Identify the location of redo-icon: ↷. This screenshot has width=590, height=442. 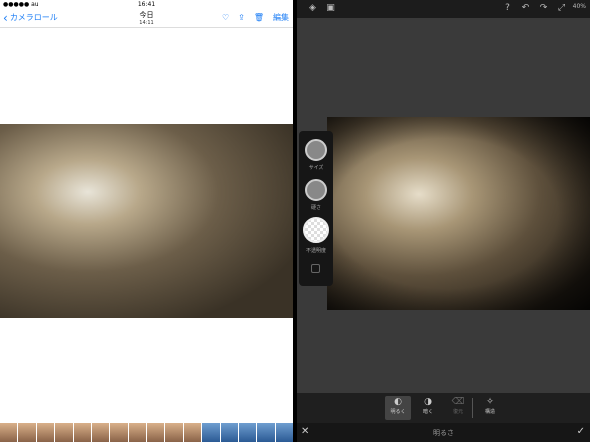
(543, 8).